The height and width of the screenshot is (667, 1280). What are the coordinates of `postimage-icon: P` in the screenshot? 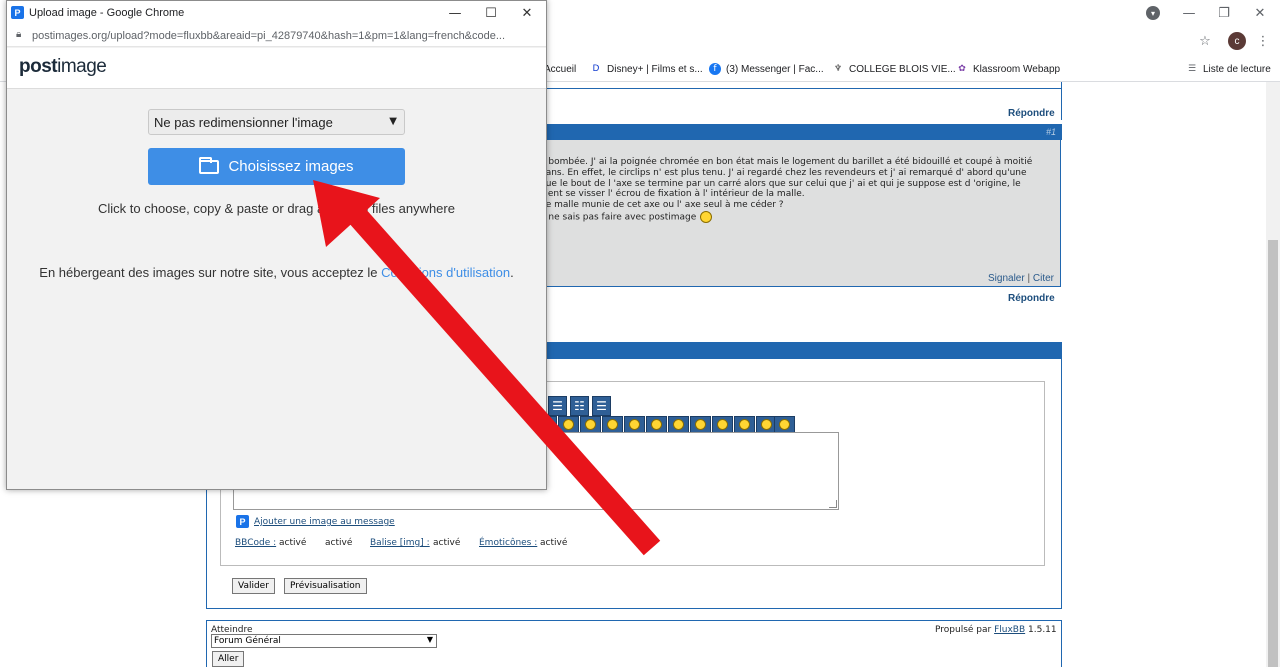 It's located at (242, 521).